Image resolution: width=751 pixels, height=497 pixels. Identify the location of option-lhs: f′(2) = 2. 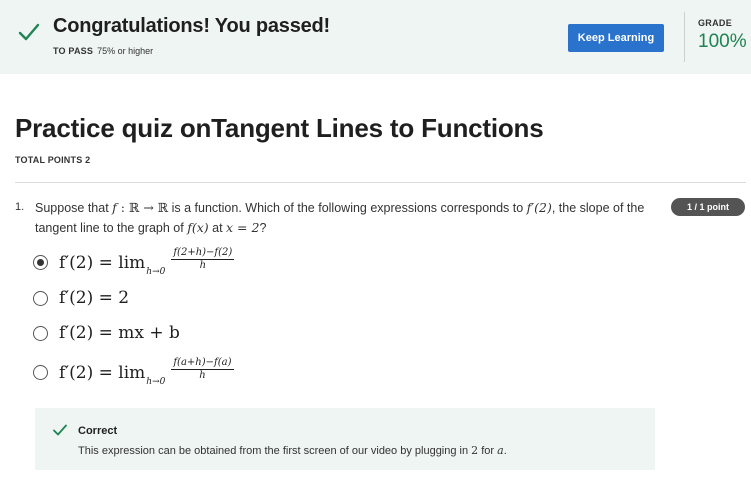
(94, 298).